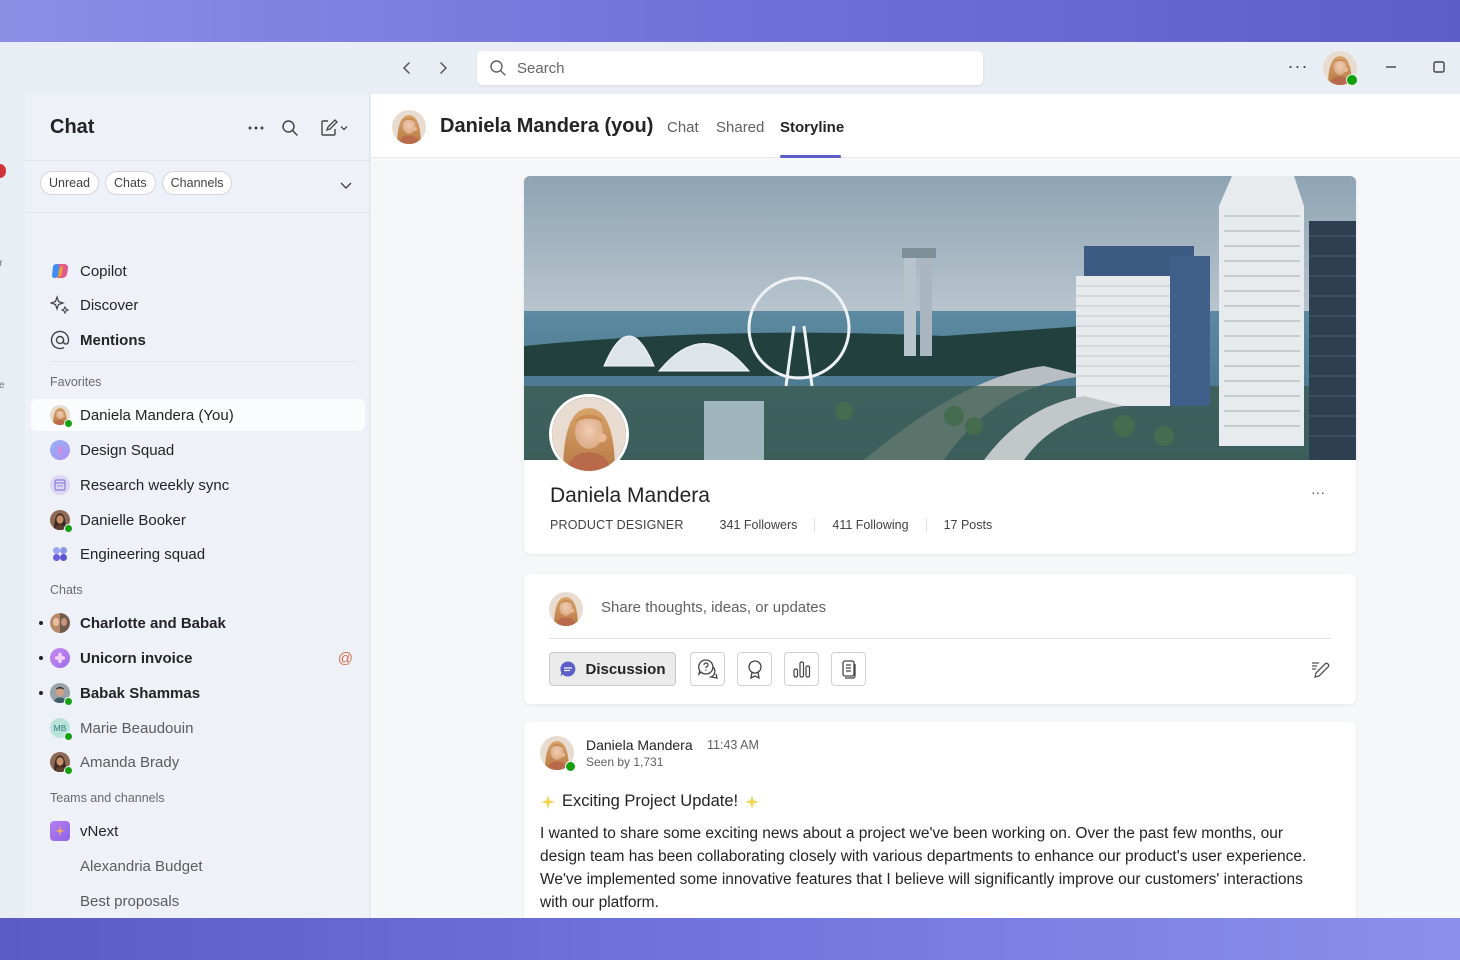 The image size is (1460, 960). I want to click on search-box, so click(730, 68).